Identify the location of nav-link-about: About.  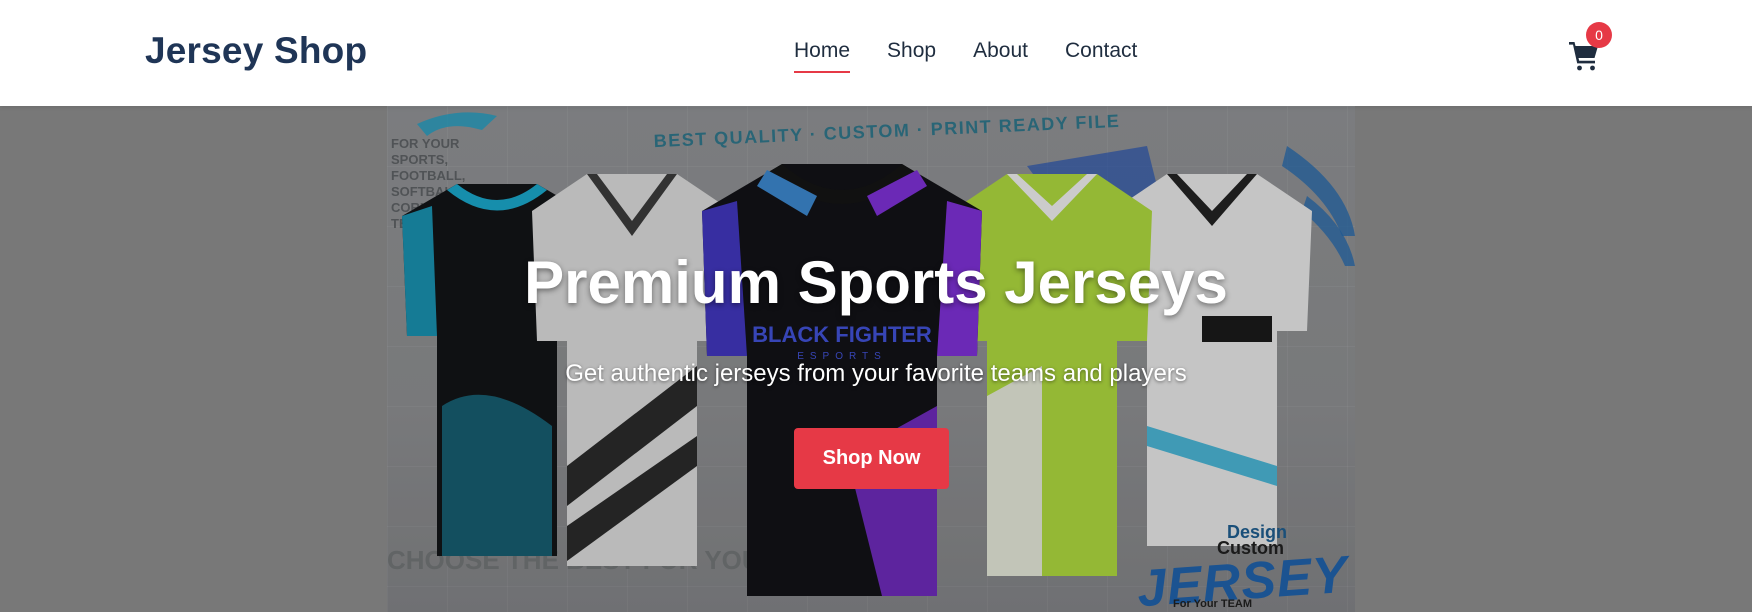
(1000, 53).